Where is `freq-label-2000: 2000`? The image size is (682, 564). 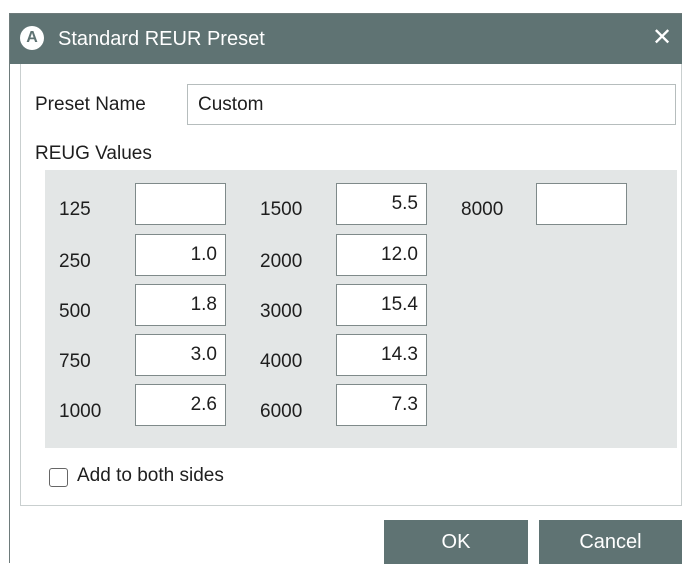
freq-label-2000: 2000 is located at coordinates (281, 261).